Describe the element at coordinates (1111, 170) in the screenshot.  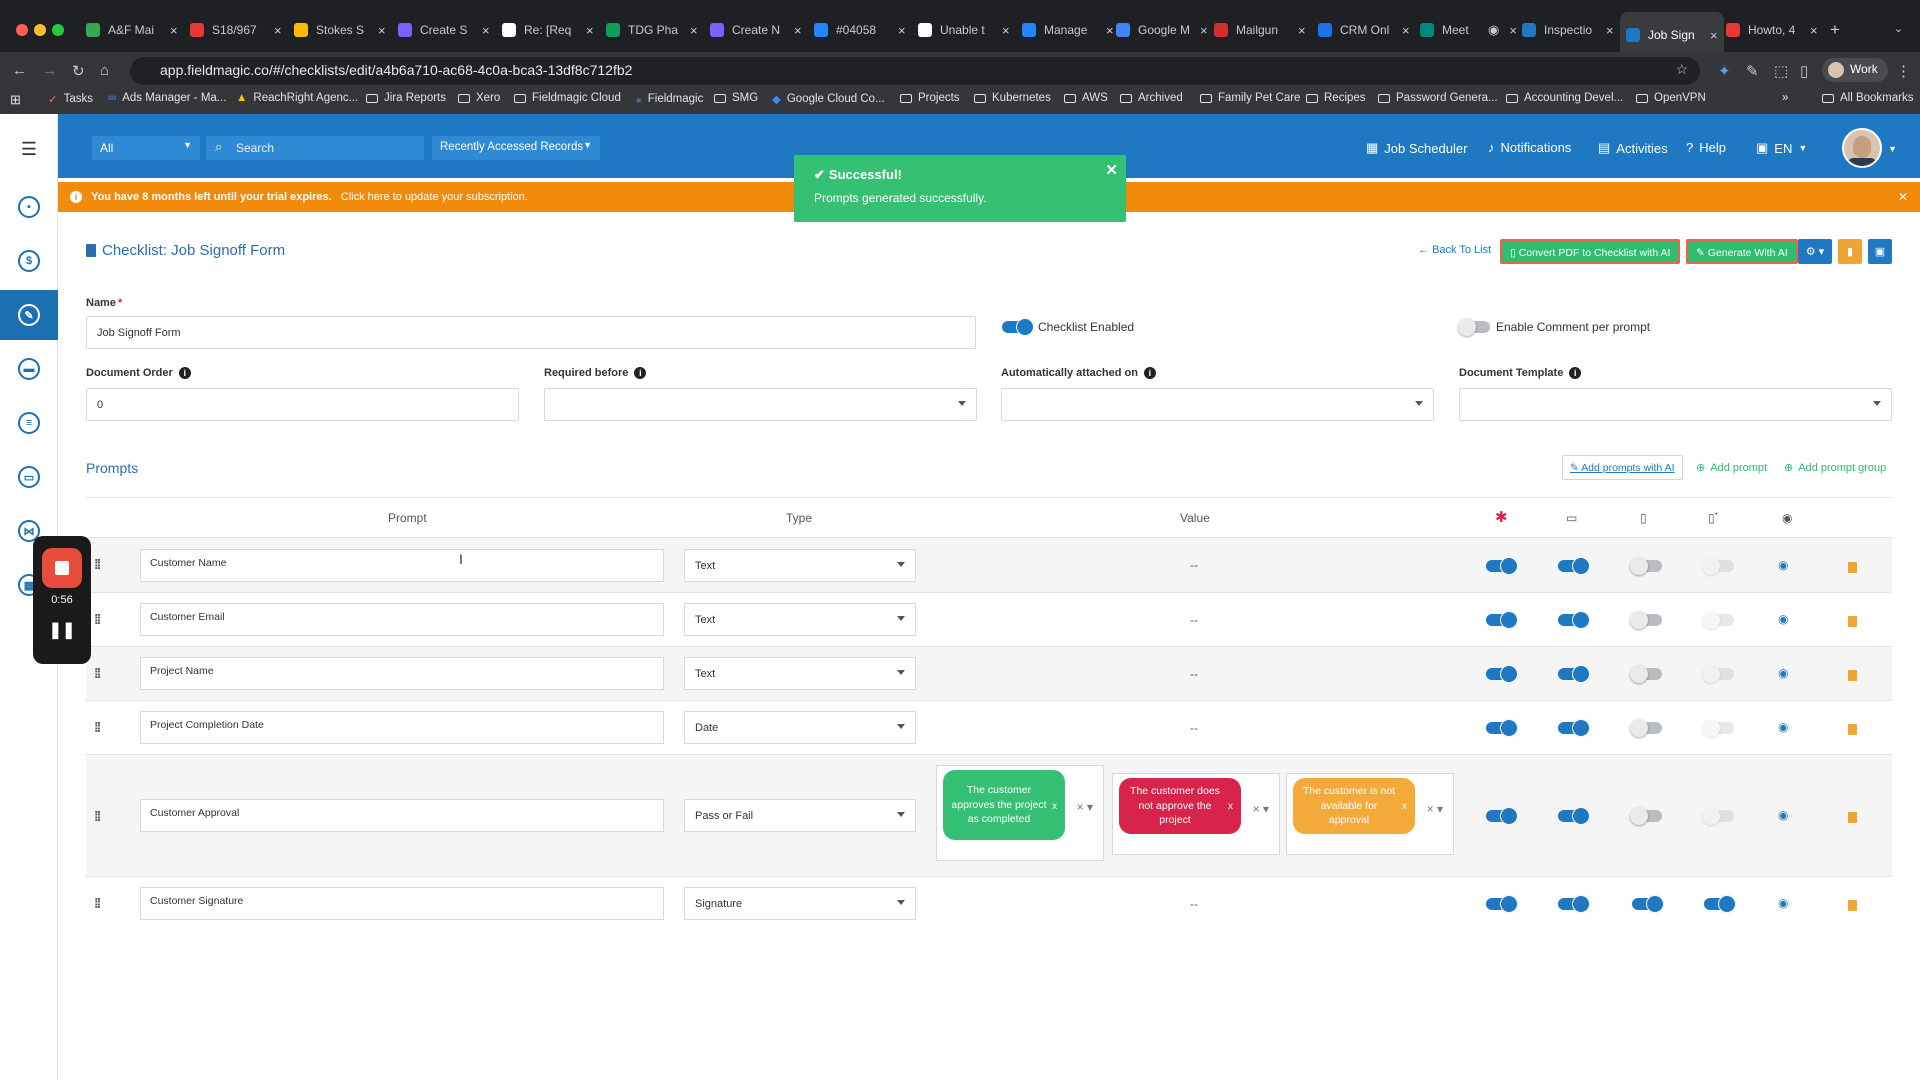
I see `toast-close-icon: ✕` at that location.